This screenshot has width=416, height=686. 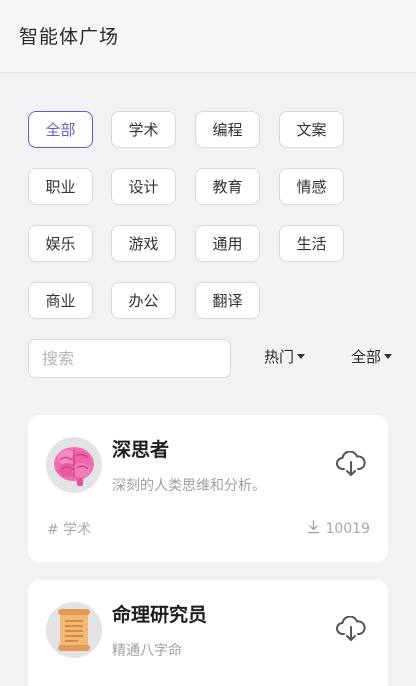 What do you see at coordinates (60, 186) in the screenshot?
I see `category-chip-career: 职业` at bounding box center [60, 186].